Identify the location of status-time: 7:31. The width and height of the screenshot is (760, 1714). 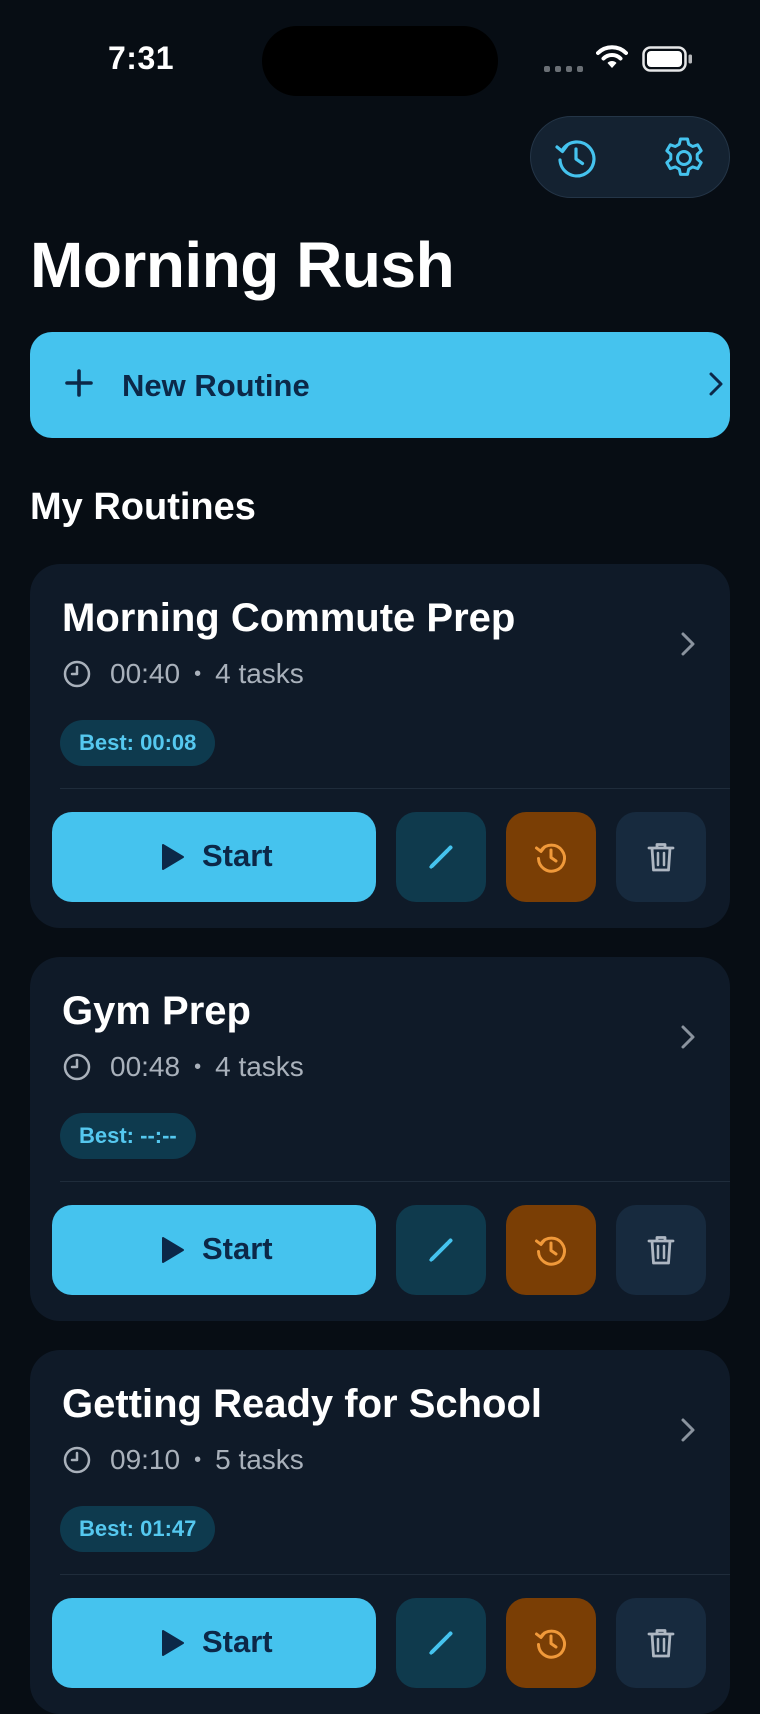
(141, 58).